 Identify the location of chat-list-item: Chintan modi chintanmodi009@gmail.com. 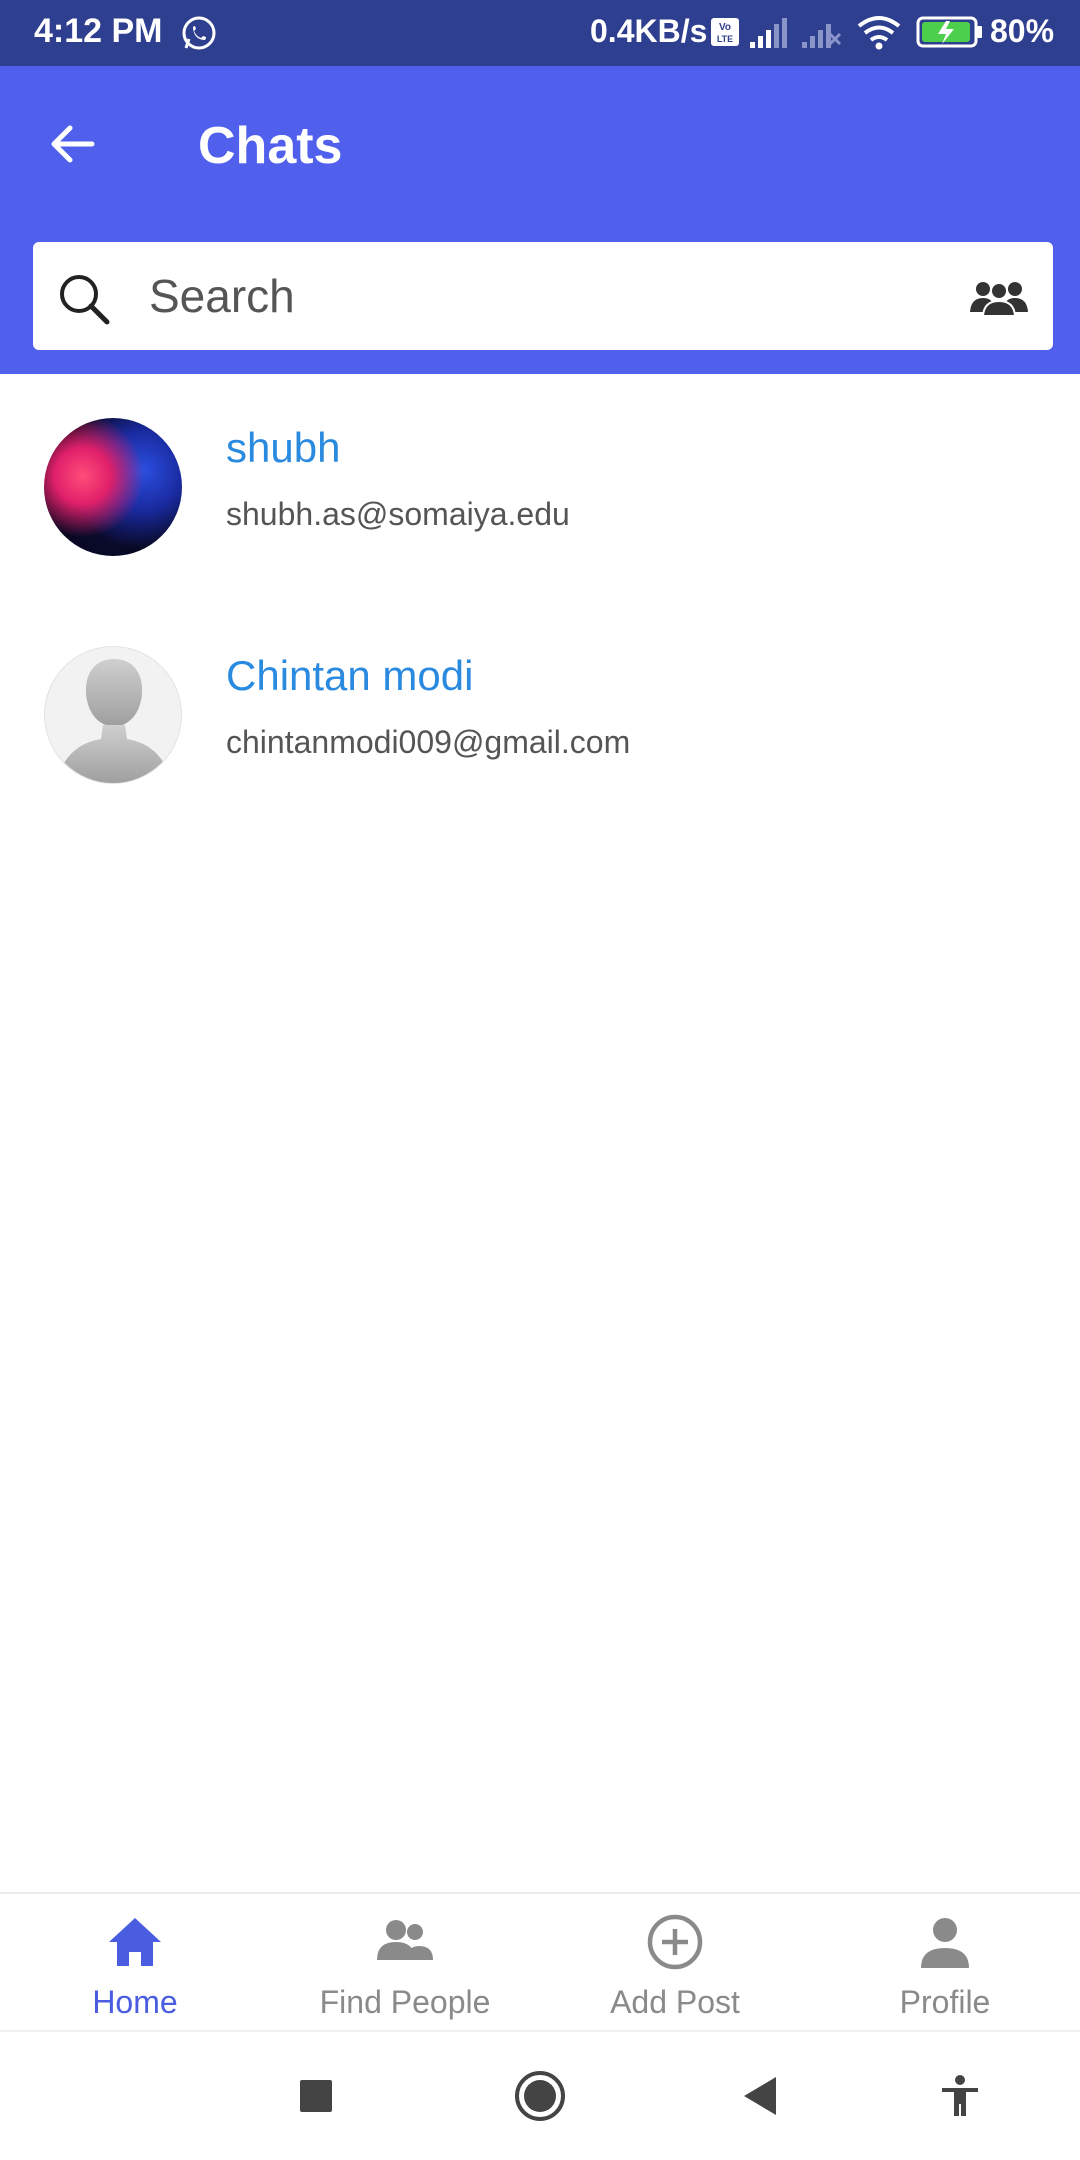
(540, 718).